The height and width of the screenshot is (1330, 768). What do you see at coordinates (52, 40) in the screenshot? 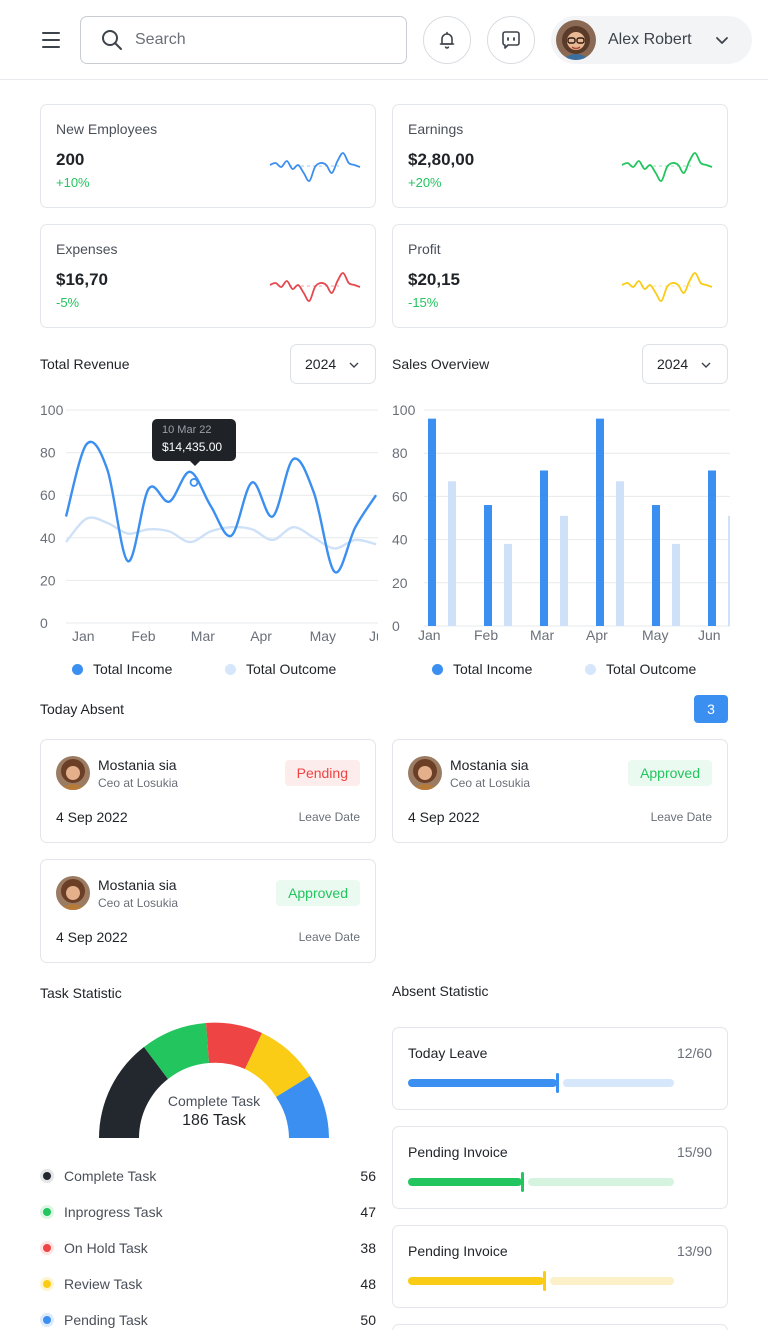
I see `menu-icon` at bounding box center [52, 40].